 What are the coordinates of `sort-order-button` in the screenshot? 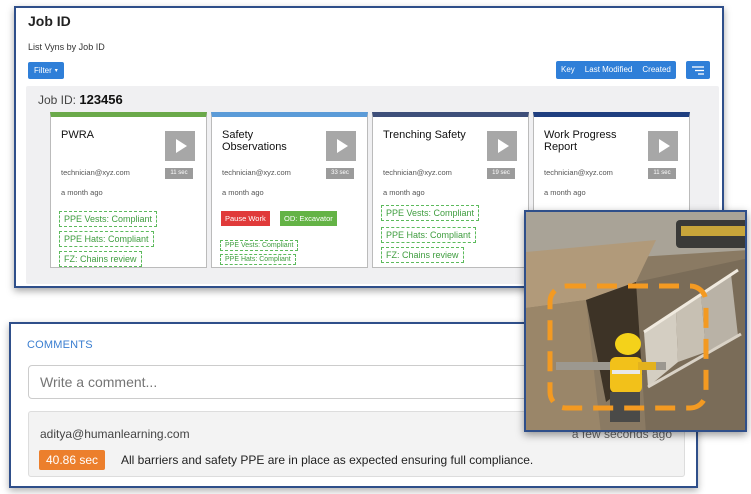 It's located at (698, 70).